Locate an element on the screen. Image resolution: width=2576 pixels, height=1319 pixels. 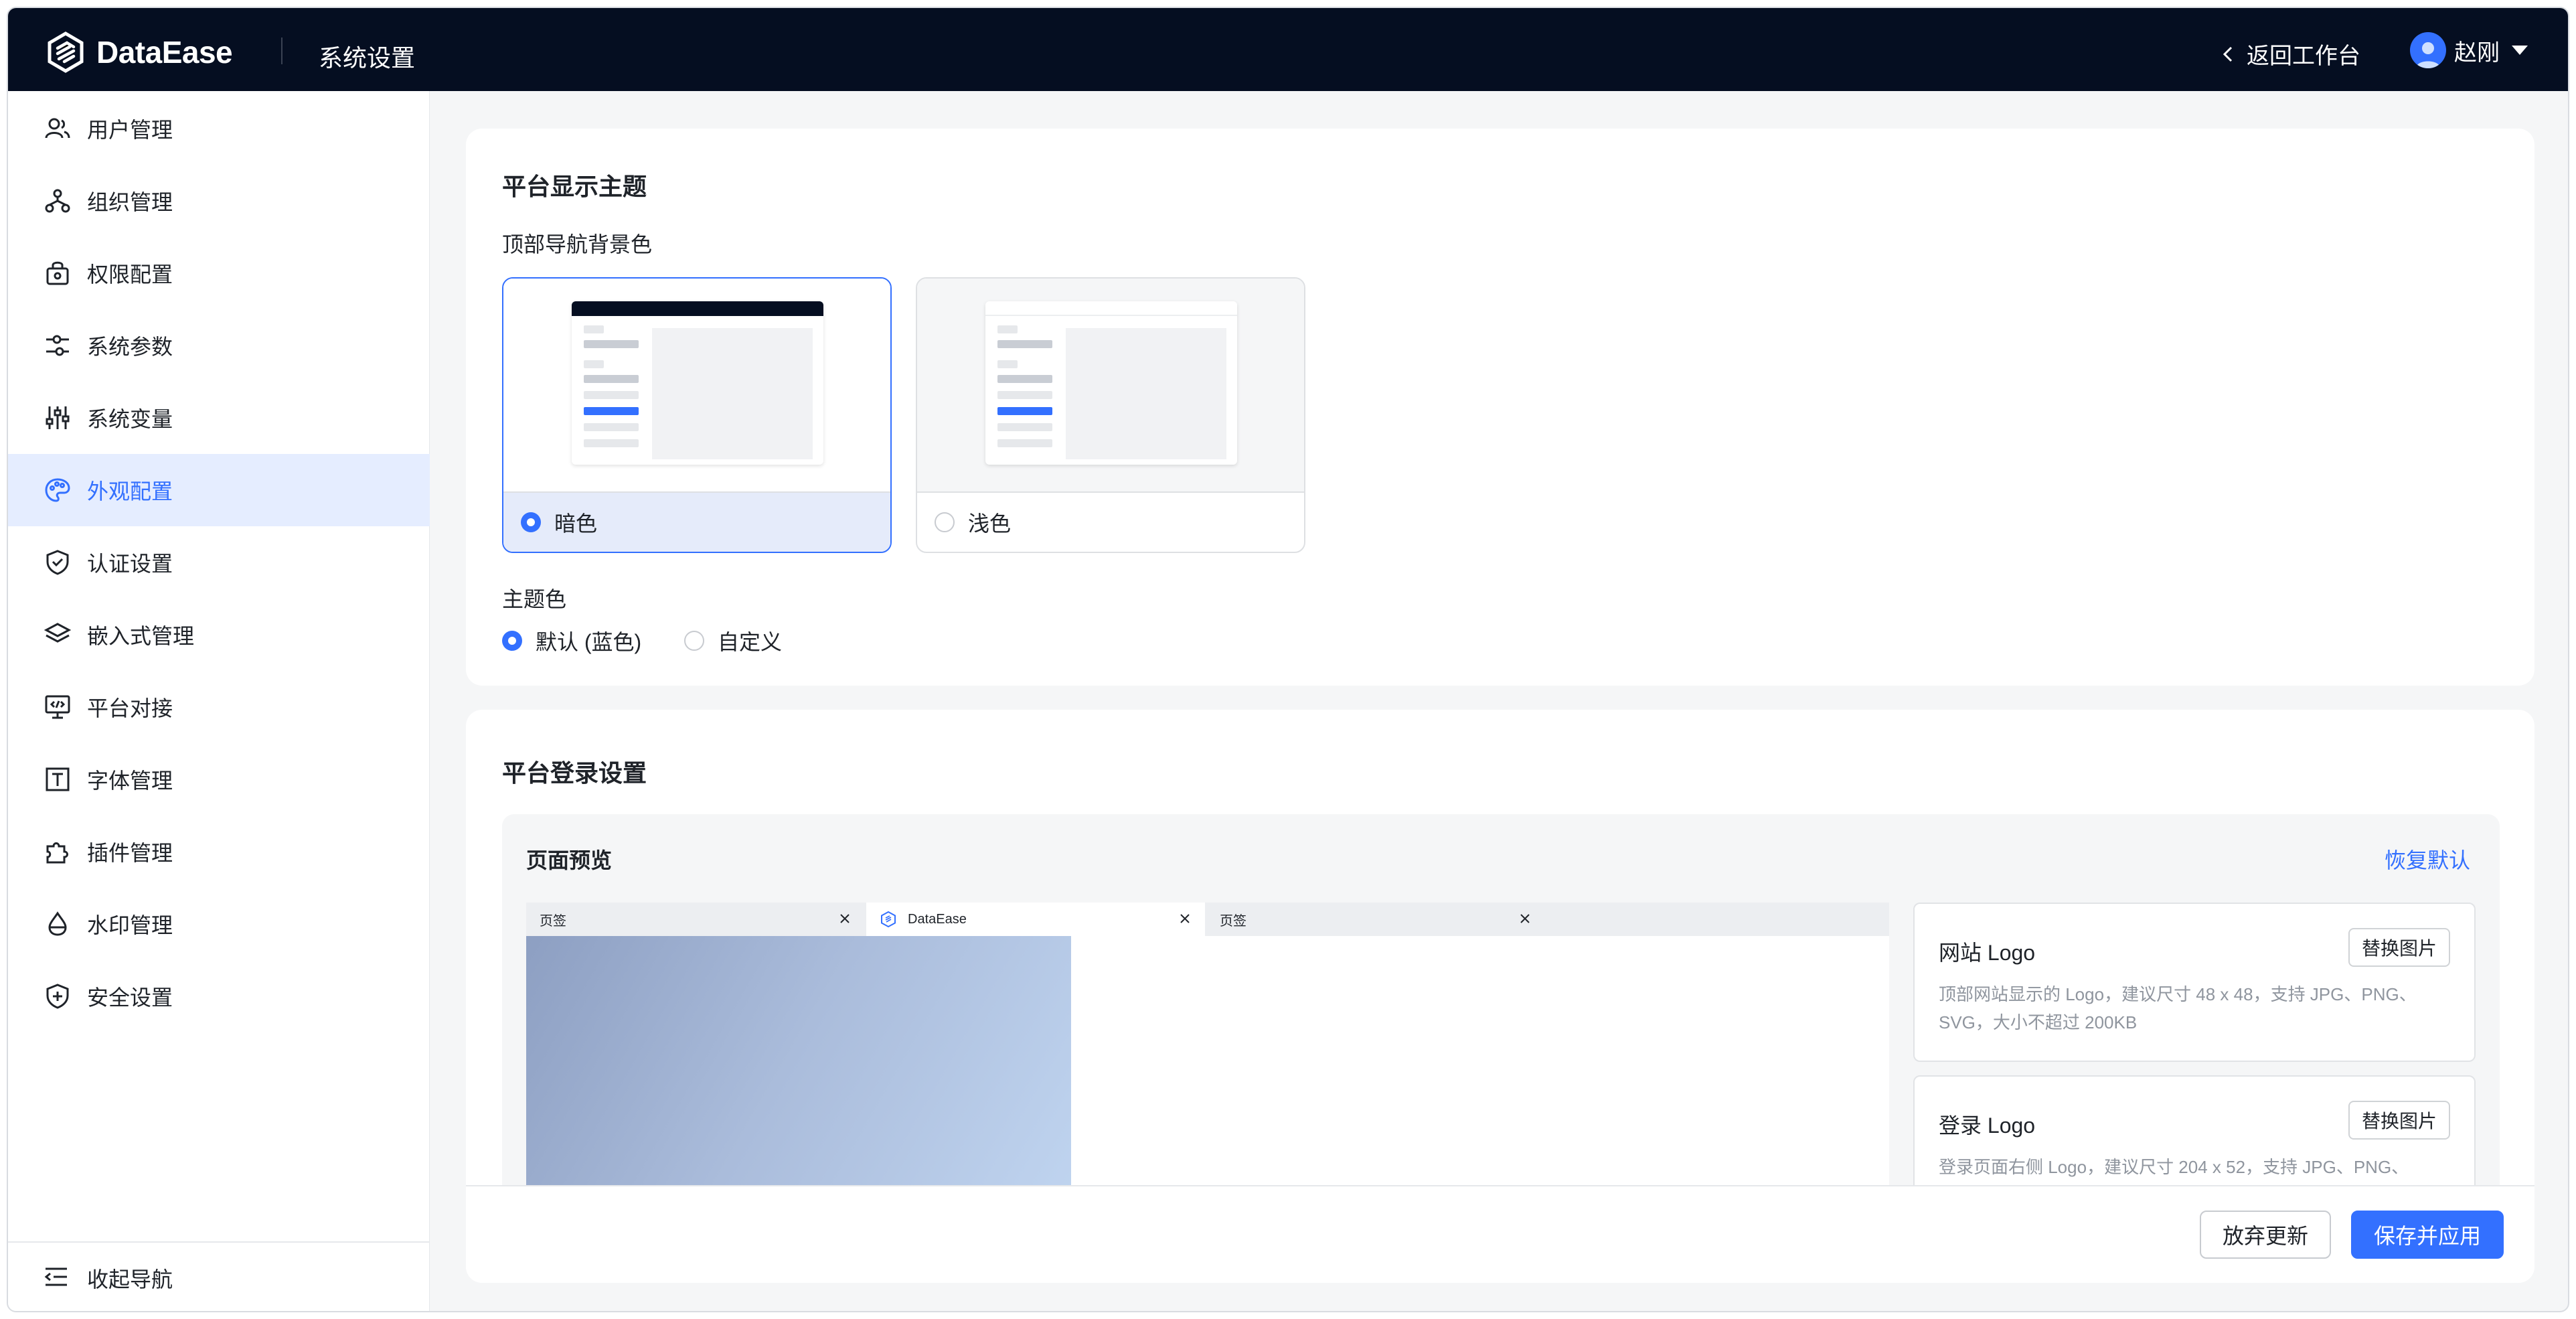
monitor-code-icon is located at coordinates (58, 707).